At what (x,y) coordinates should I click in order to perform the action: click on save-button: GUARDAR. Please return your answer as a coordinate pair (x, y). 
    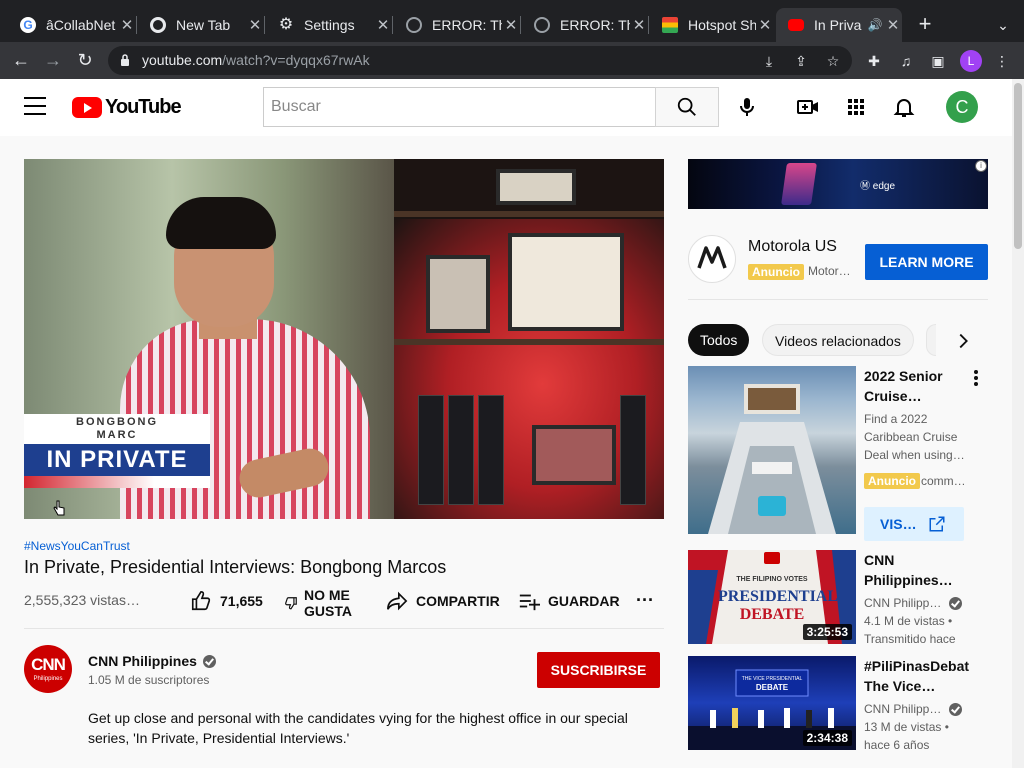
    Looking at the image, I should click on (569, 601).